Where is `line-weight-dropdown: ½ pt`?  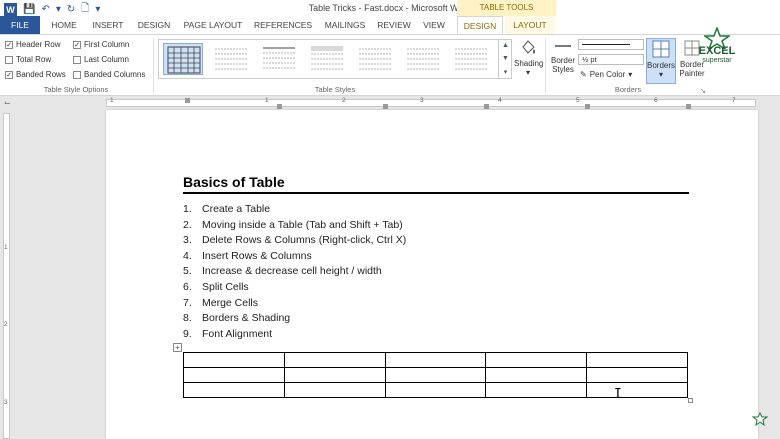 line-weight-dropdown: ½ pt is located at coordinates (611, 59).